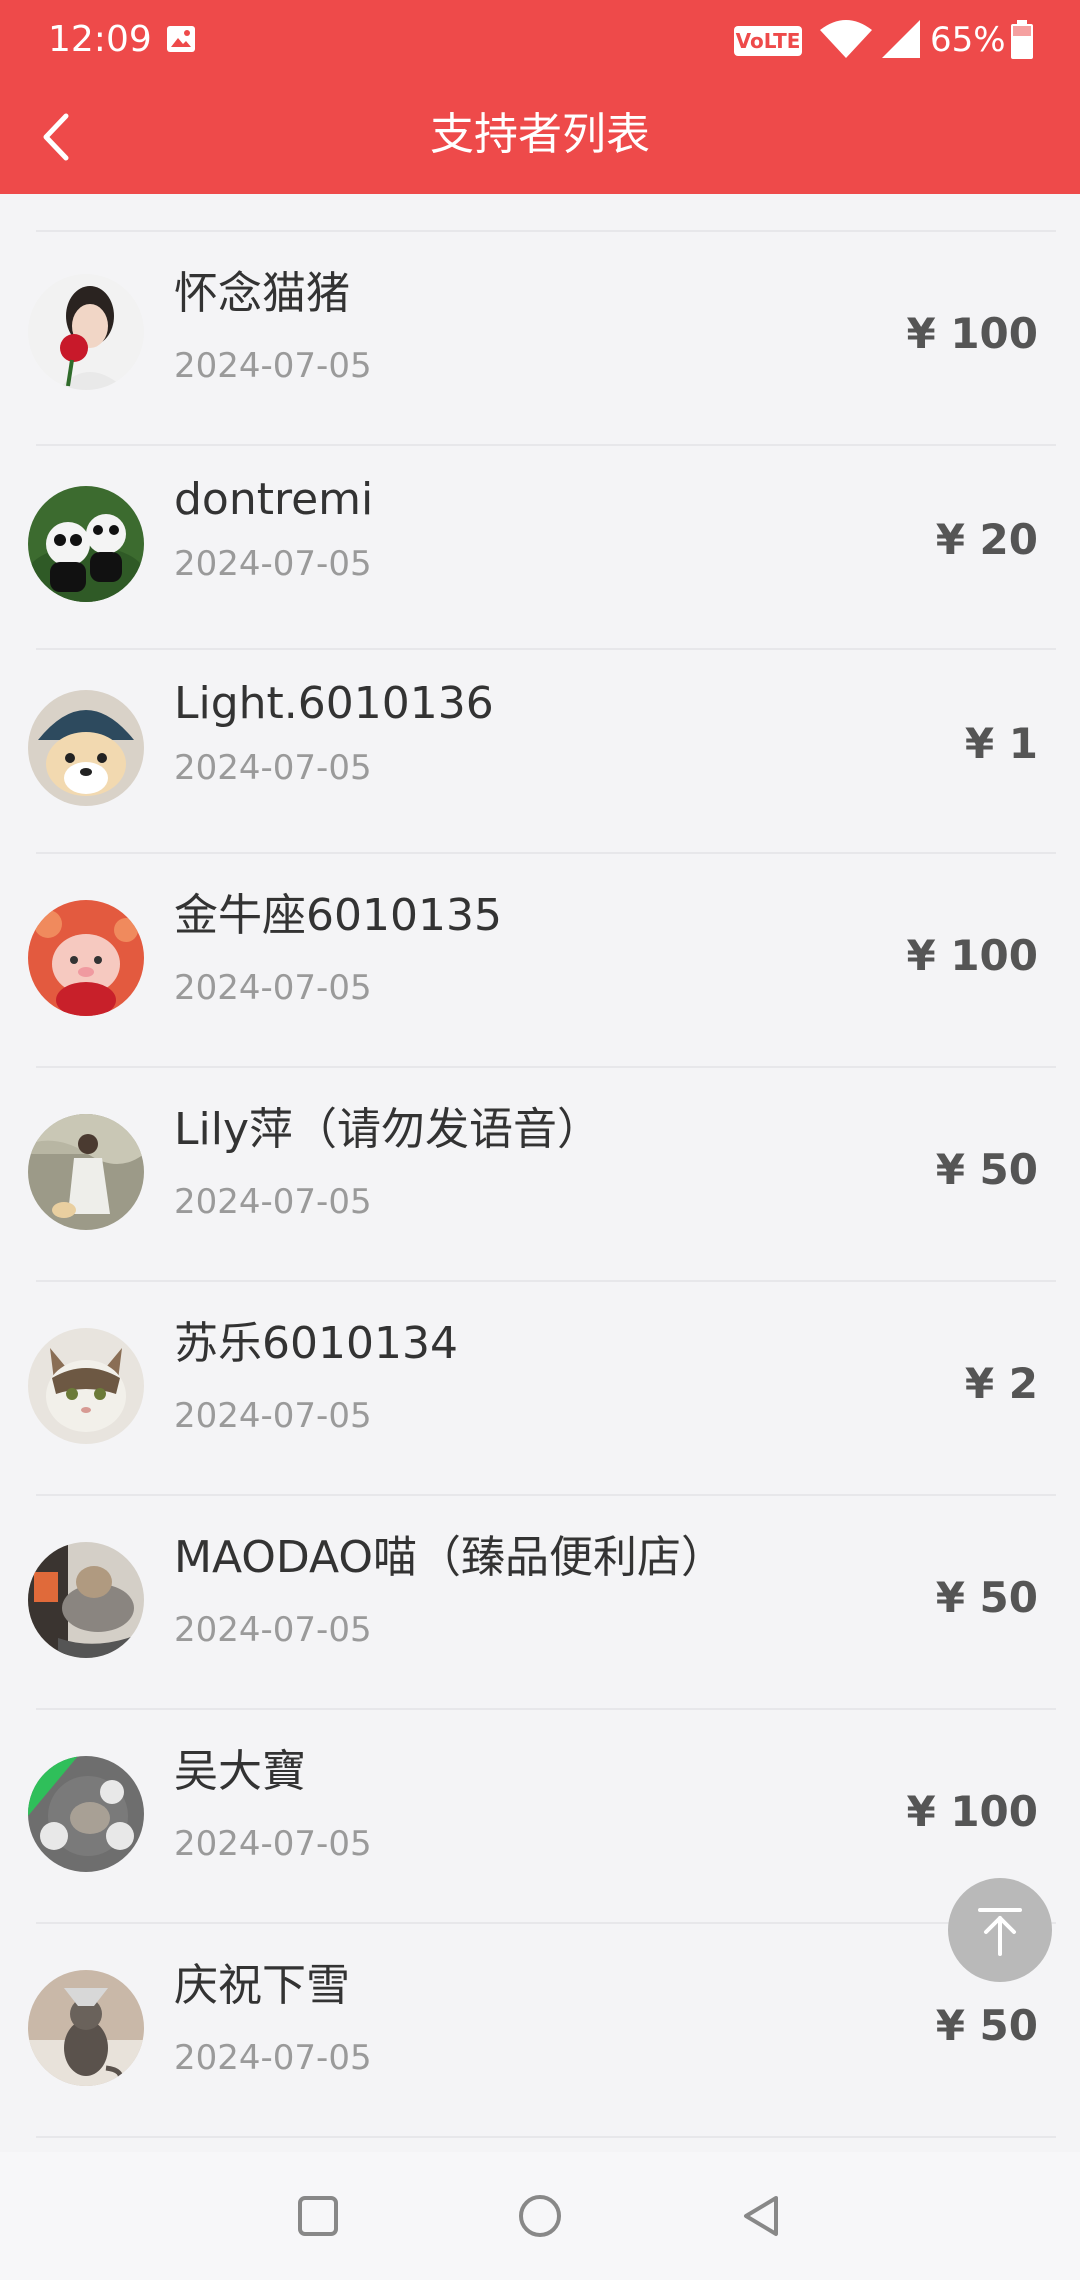 Image resolution: width=1080 pixels, height=2280 pixels. I want to click on supporter-row: MAODAO喵（臻品便利店） 2024-07-05 ¥ 50, so click(540, 1602).